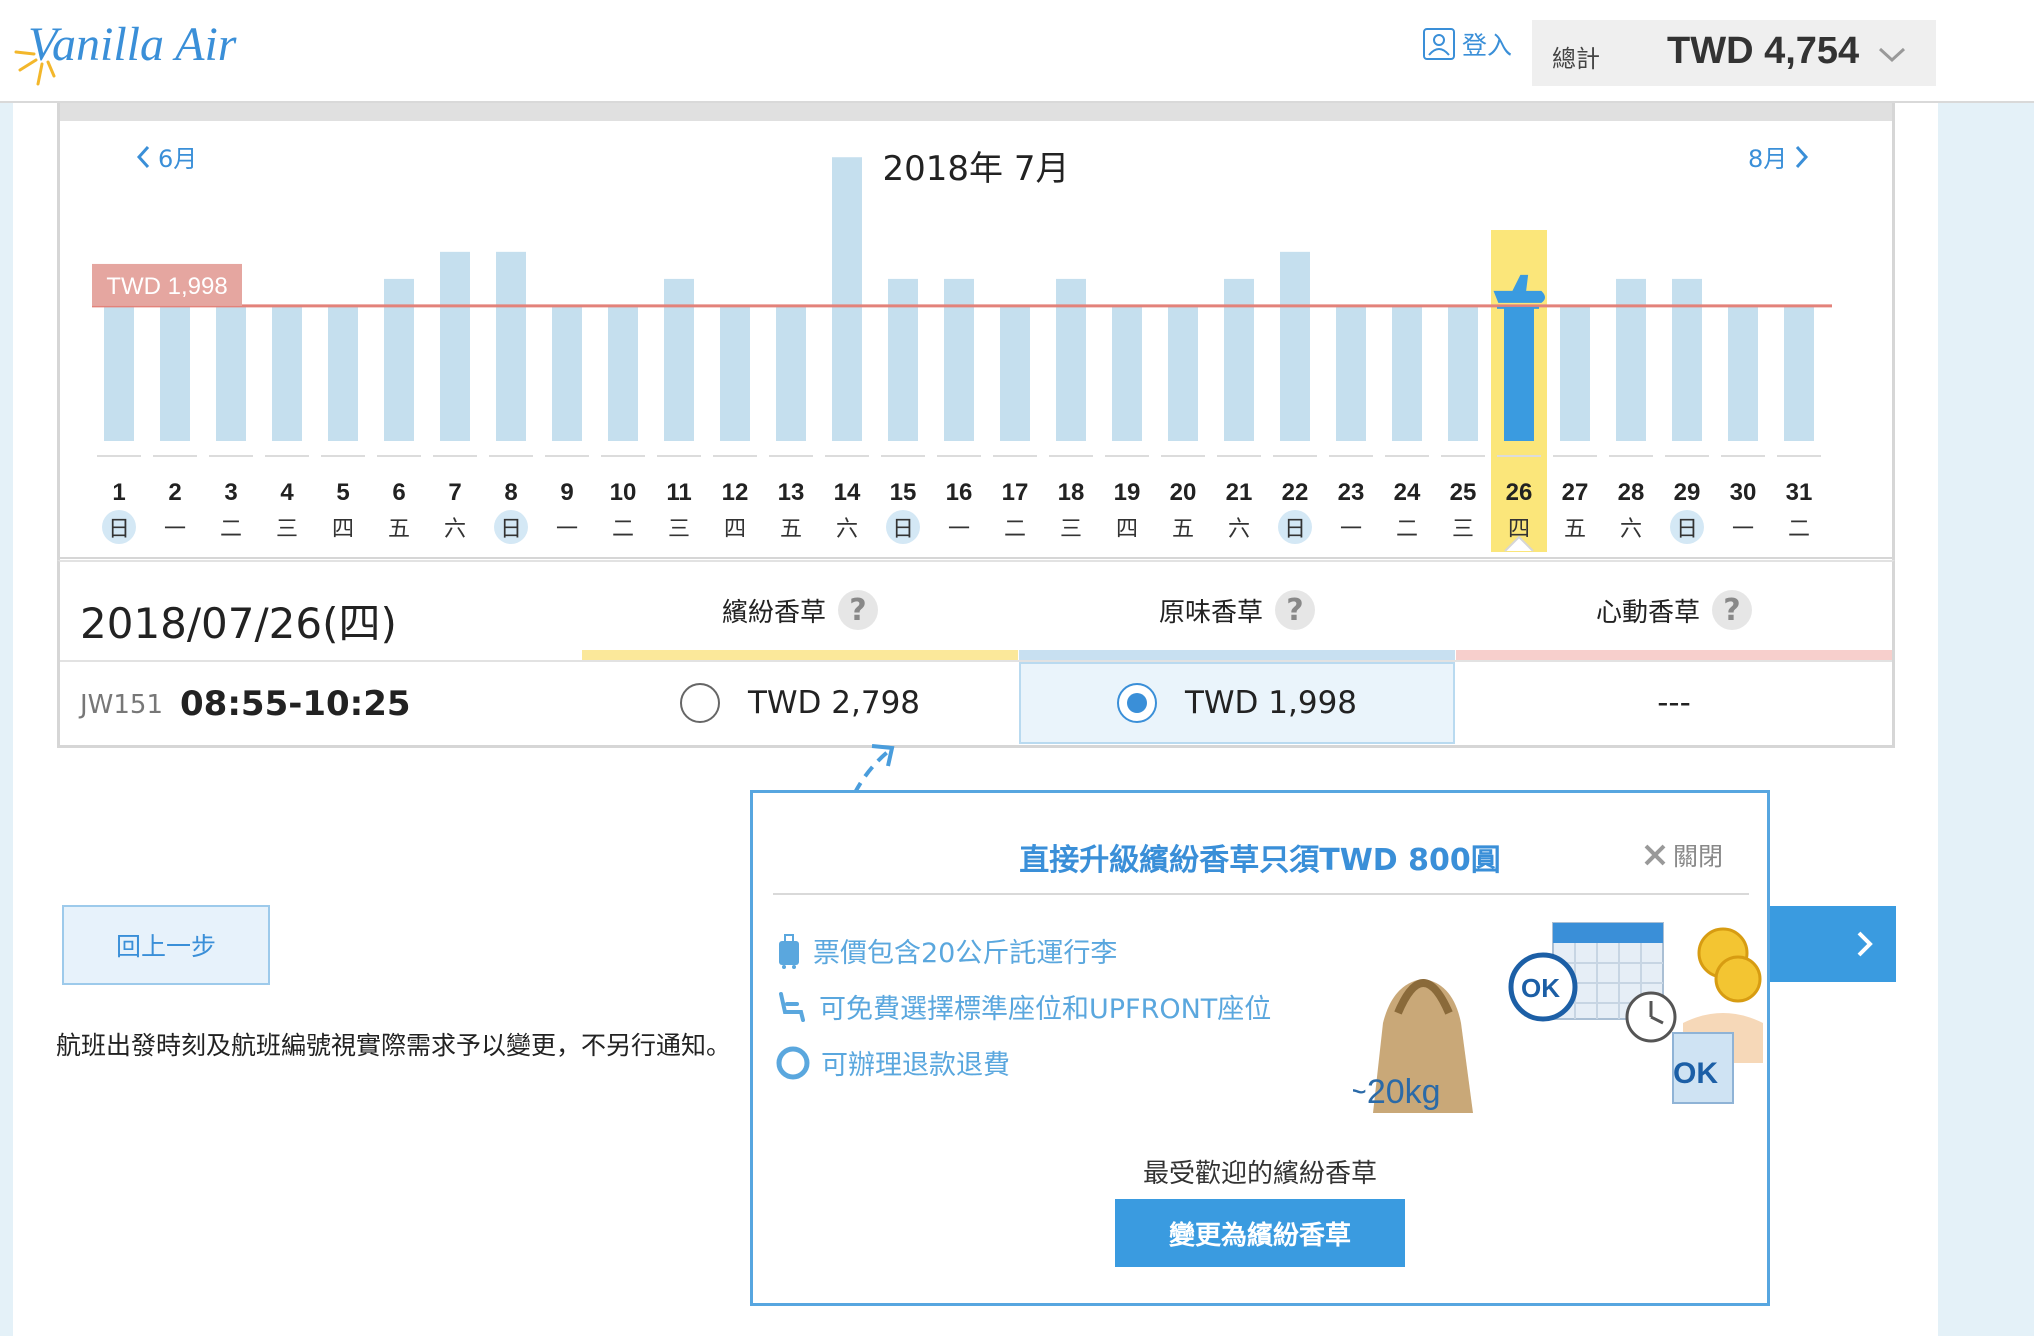  Describe the element at coordinates (1631, 492) in the screenshot. I see `day-number: 28` at that location.